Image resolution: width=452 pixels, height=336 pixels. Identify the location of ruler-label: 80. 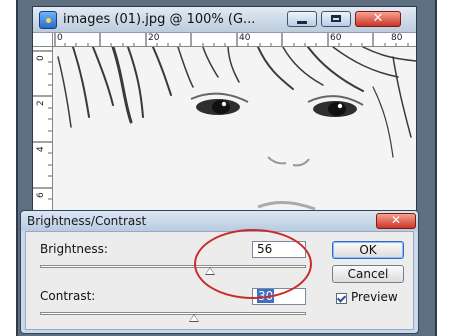
(397, 38).